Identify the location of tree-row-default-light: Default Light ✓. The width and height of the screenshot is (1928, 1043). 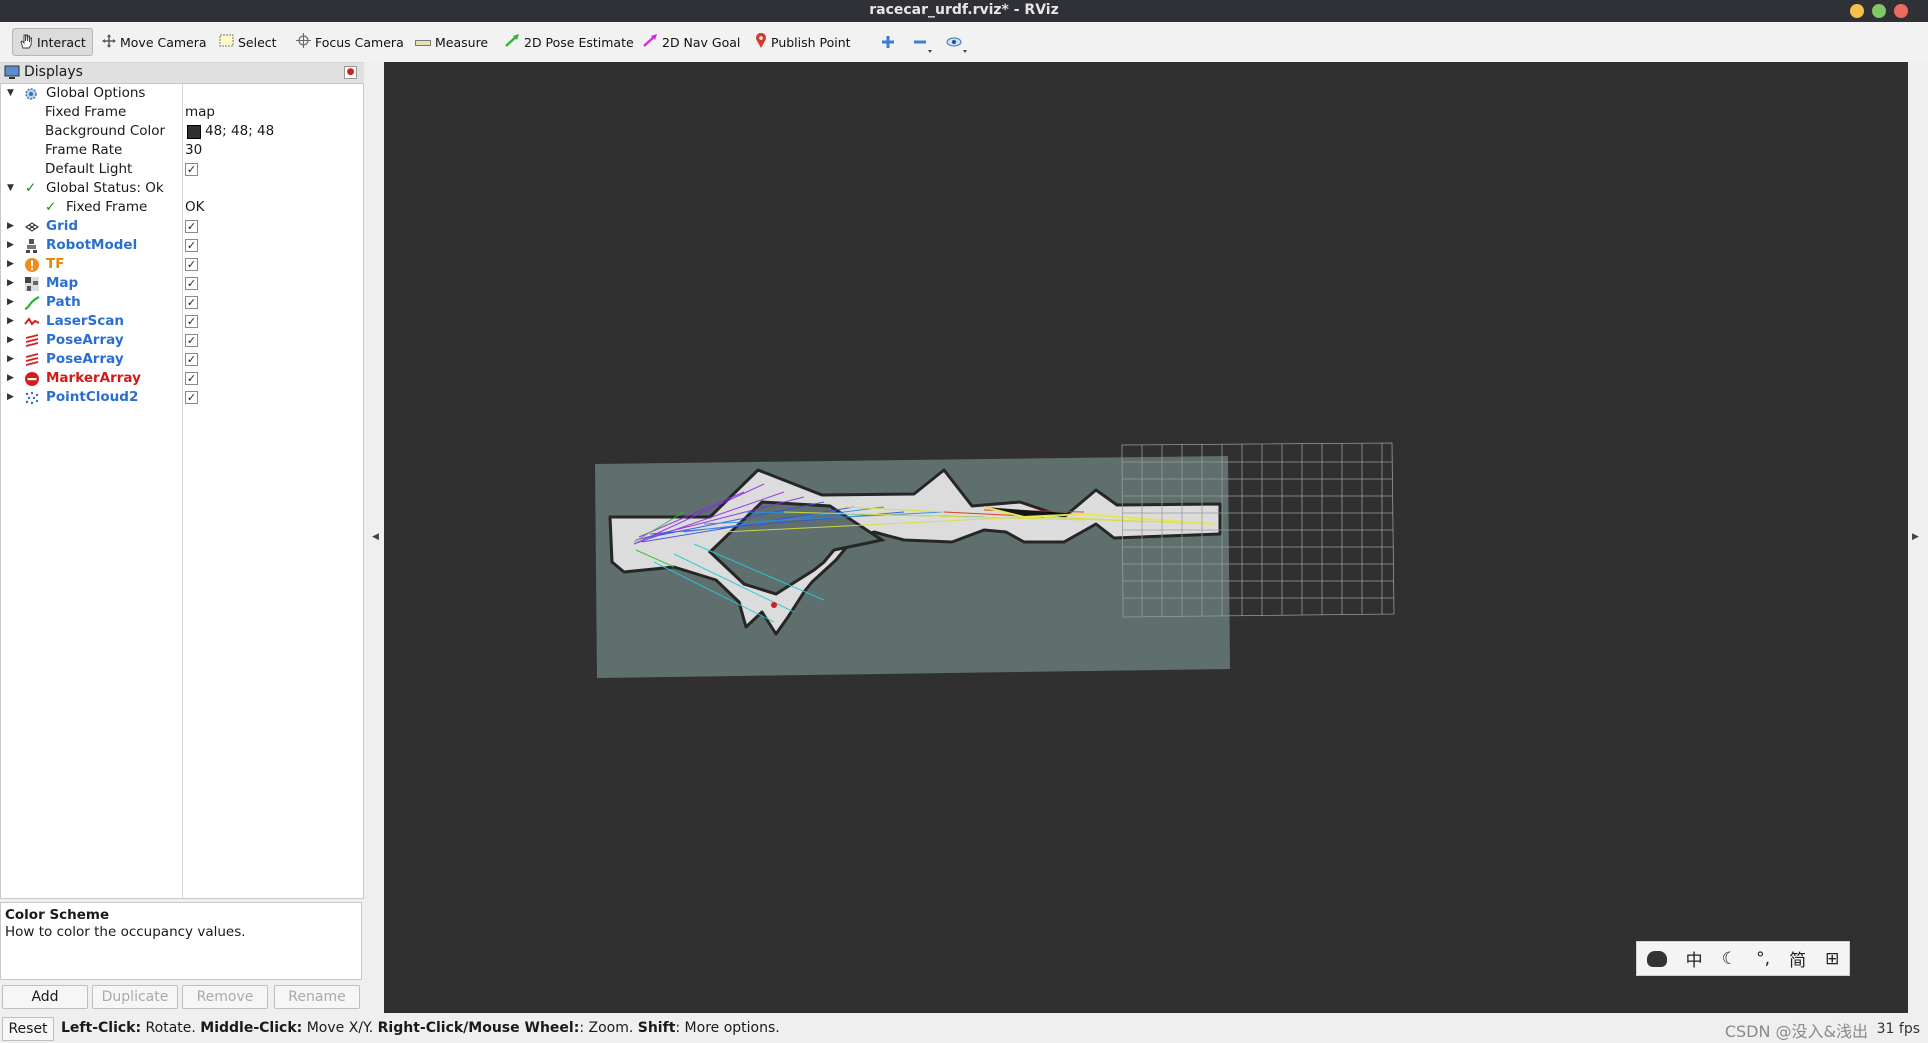
(181, 169).